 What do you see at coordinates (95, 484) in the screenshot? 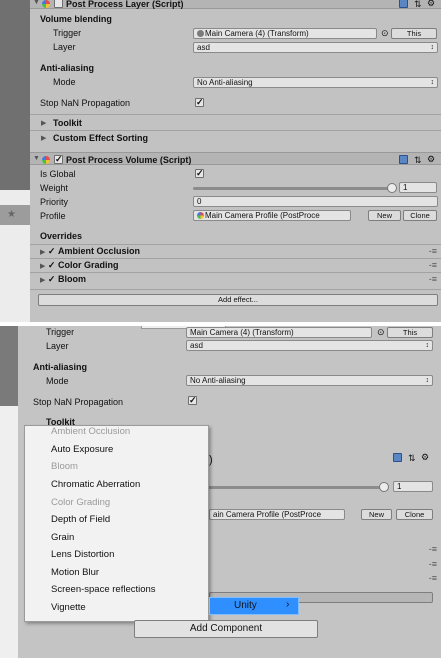
I see `menu-item-chromatic-aberration: Chromatic Aberration` at bounding box center [95, 484].